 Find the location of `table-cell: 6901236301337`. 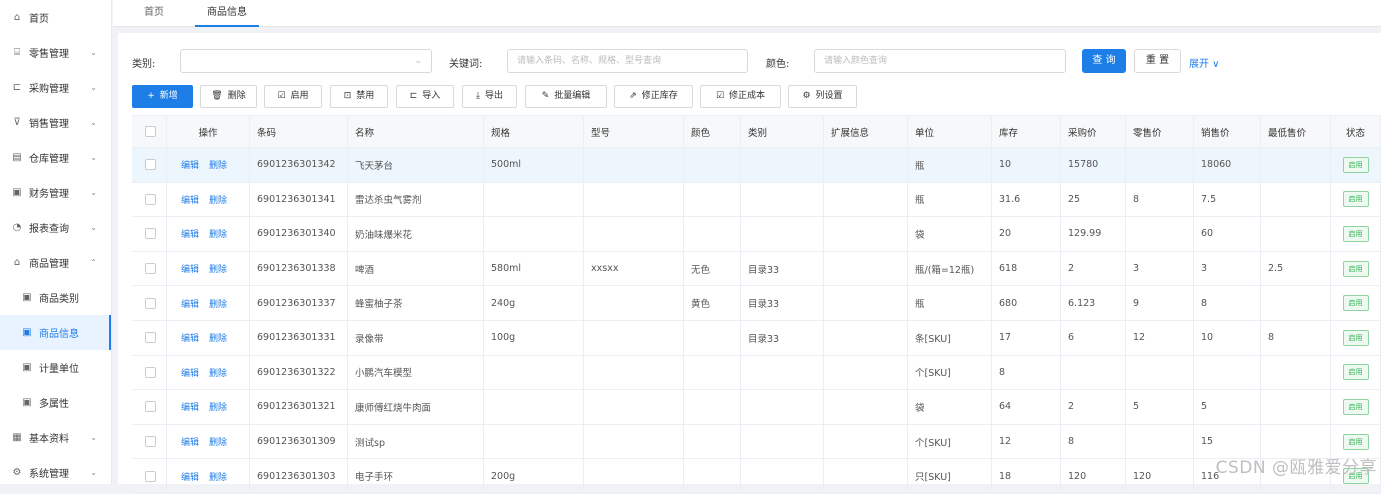

table-cell: 6901236301337 is located at coordinates (299, 303).